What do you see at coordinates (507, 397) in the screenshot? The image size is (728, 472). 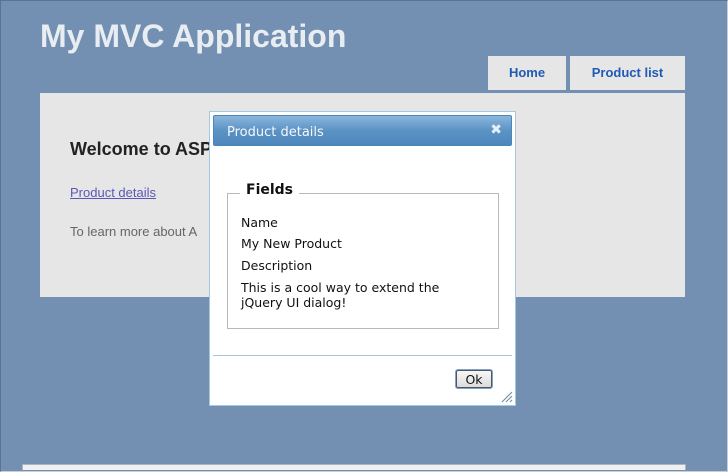 I see `resize-grip-icon` at bounding box center [507, 397].